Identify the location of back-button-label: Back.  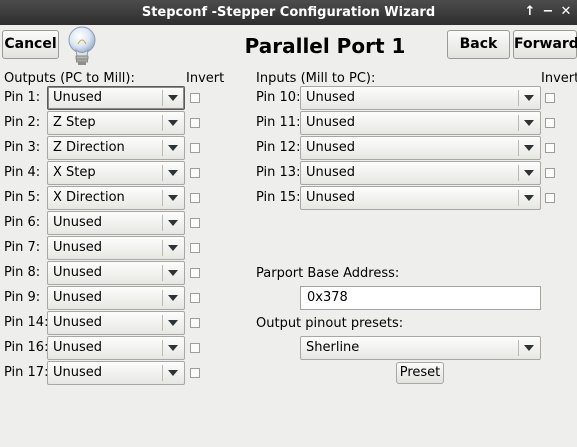
(478, 44).